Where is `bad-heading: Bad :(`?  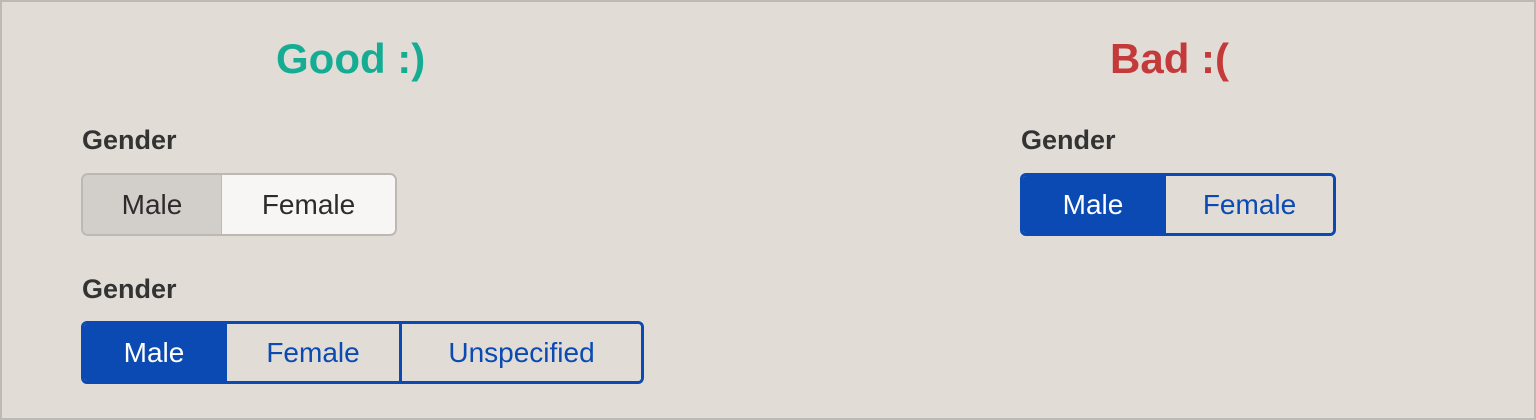 bad-heading: Bad :( is located at coordinates (1169, 58).